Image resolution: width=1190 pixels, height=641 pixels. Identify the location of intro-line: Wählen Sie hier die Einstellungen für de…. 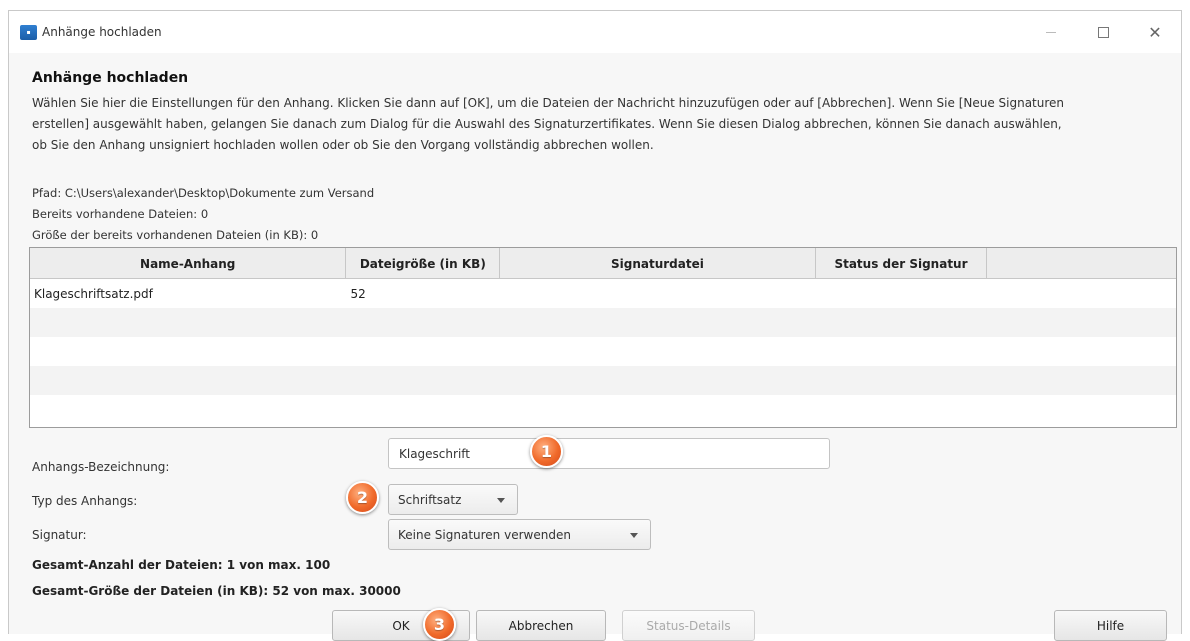
(548, 103).